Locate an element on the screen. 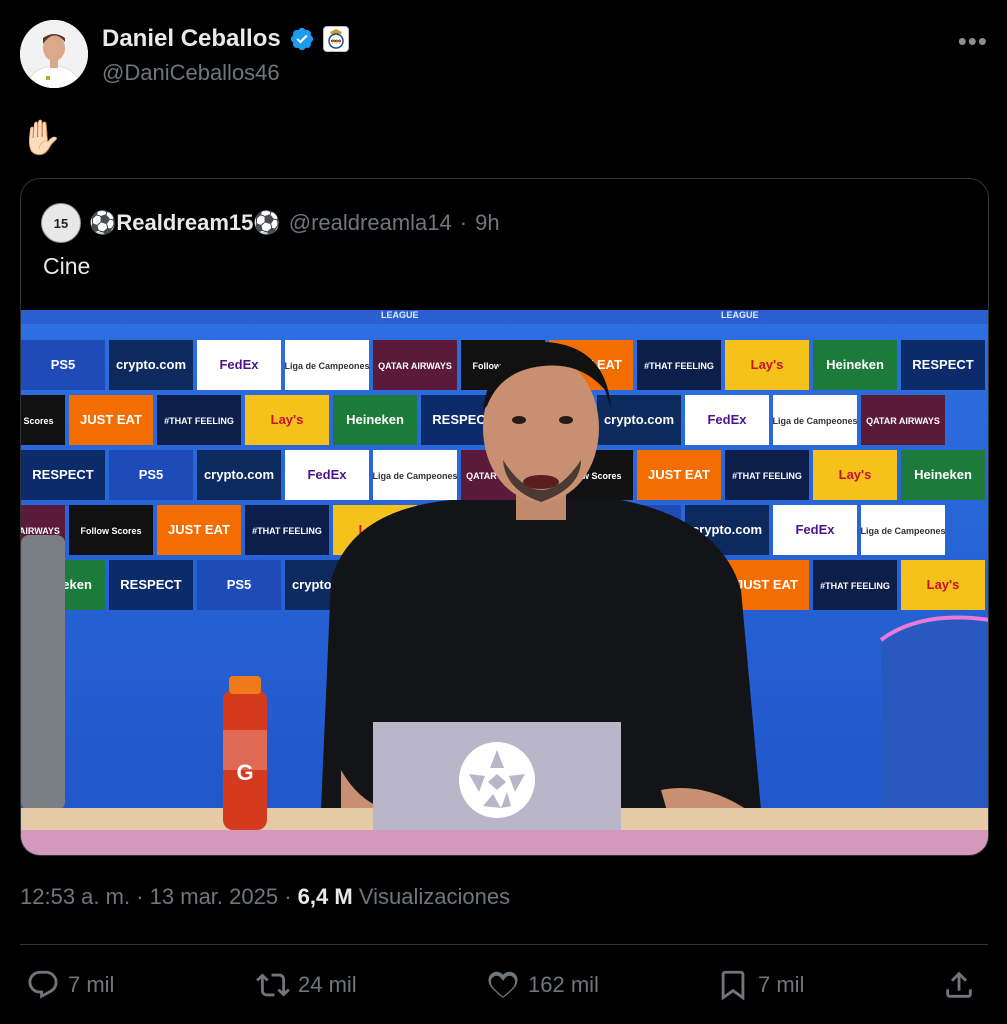 This screenshot has width=1007, height=1024. verified-icon is located at coordinates (302, 39).